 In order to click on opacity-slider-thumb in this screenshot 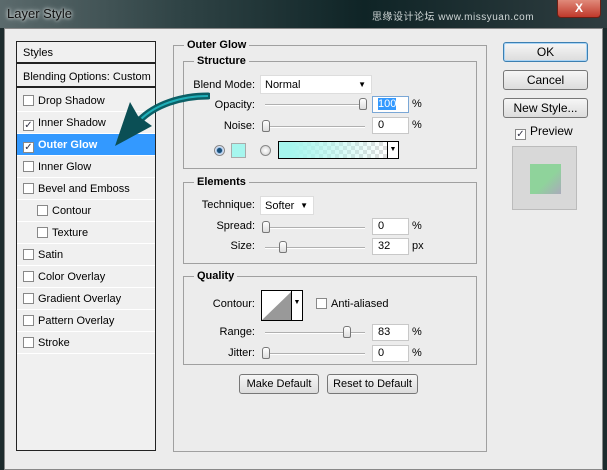, I will do `click(363, 104)`.